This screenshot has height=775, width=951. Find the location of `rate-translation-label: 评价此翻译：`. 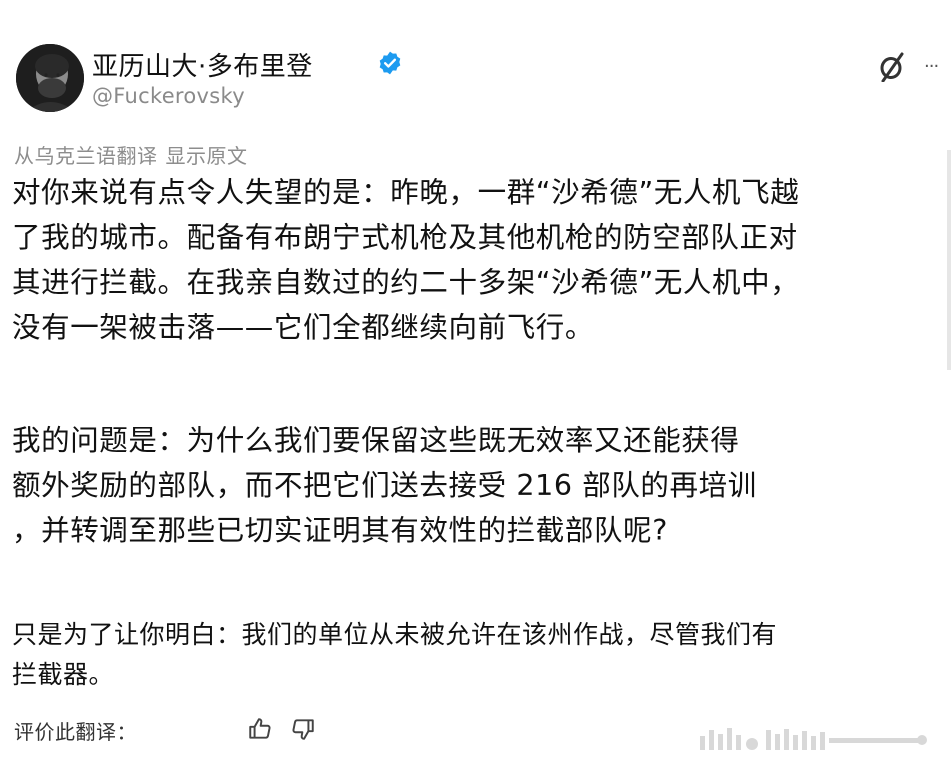

rate-translation-label: 评价此翻译： is located at coordinates (75, 732).